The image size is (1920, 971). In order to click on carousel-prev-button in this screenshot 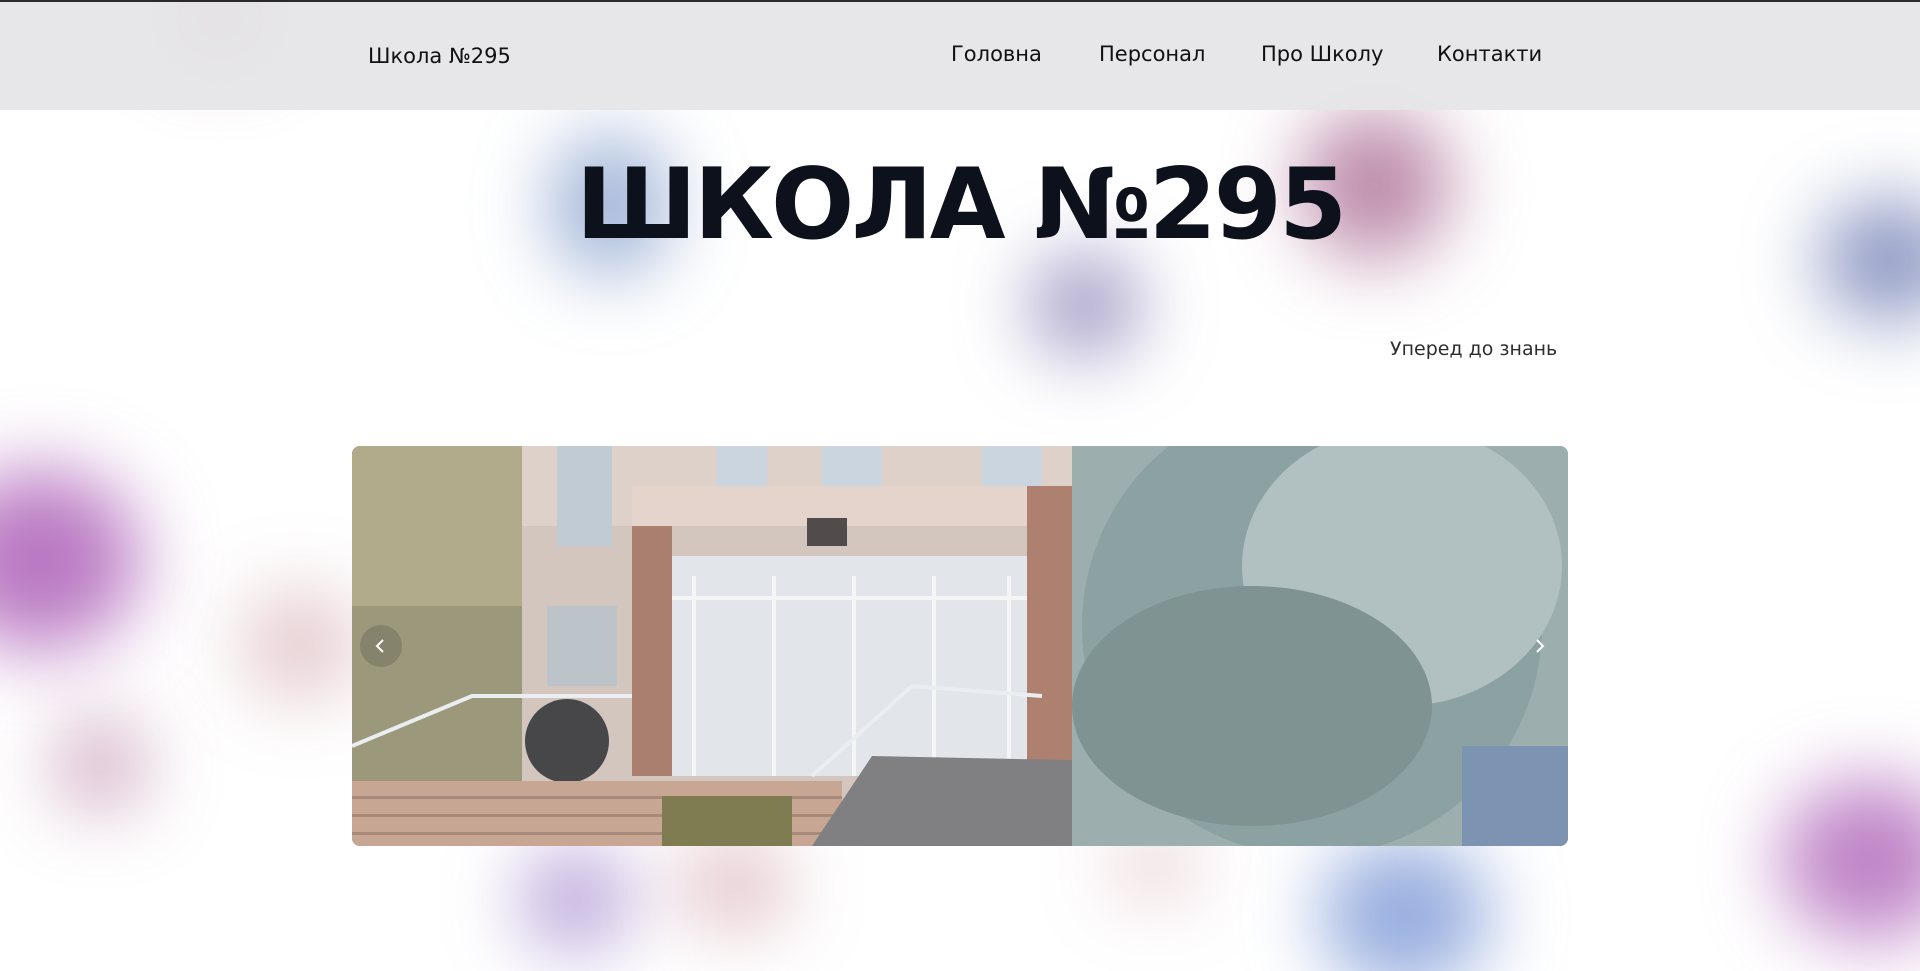, I will do `click(381, 646)`.